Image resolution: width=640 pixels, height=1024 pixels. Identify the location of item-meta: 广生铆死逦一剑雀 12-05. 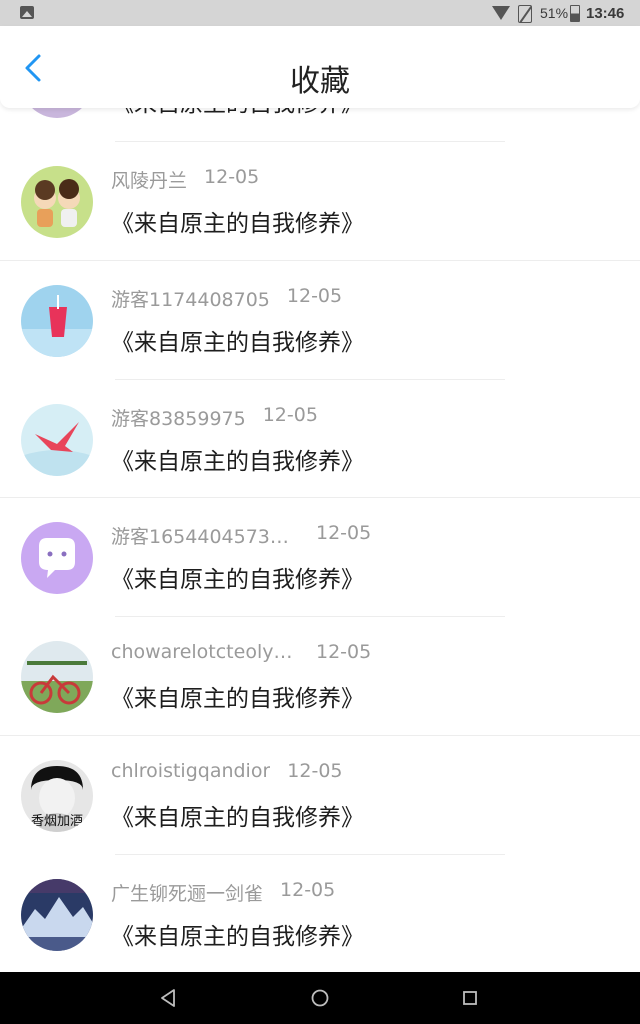
(223, 892).